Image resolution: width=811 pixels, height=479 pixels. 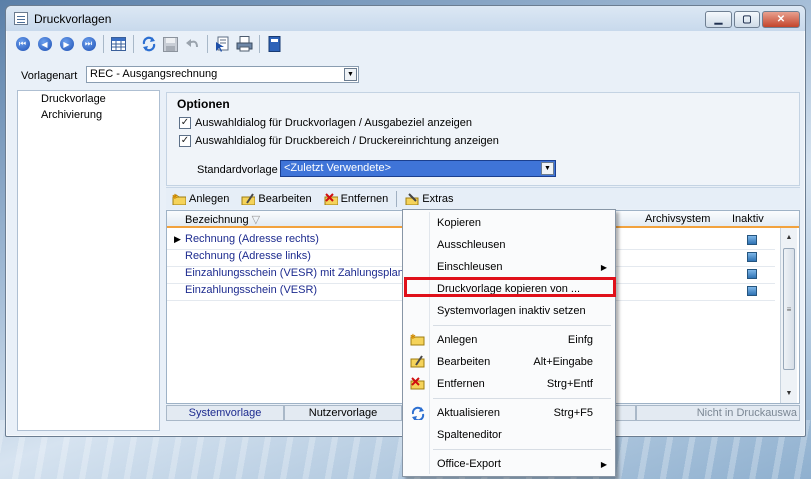 What do you see at coordinates (438, 198) in the screenshot?
I see `extras-label: Extras` at bounding box center [438, 198].